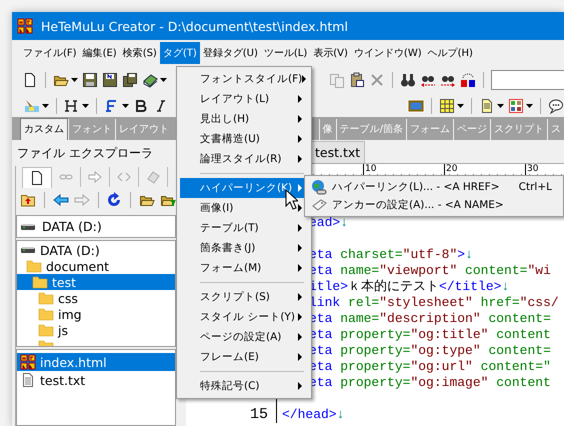 The image size is (564, 426). I want to click on save-icon, so click(90, 80).